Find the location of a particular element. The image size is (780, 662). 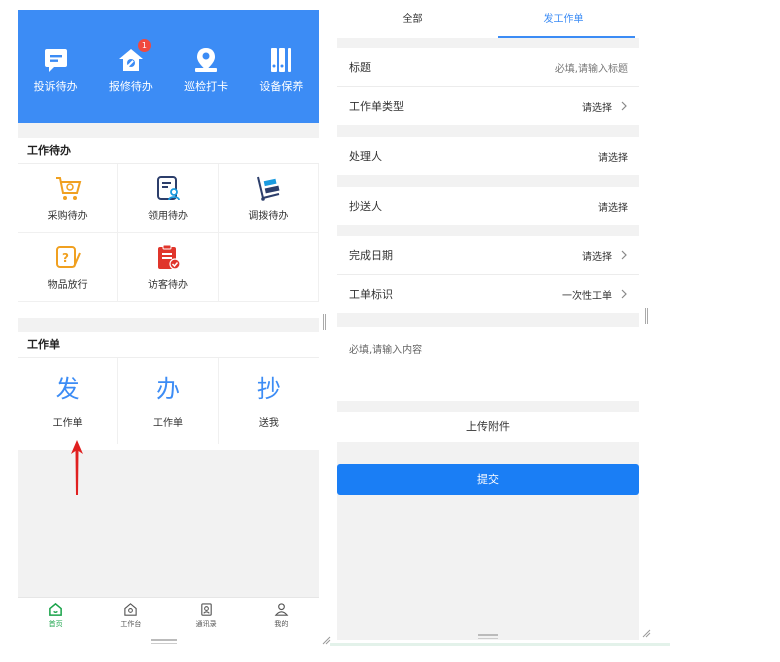

header-item-label: 设备保养 is located at coordinates (281, 86).